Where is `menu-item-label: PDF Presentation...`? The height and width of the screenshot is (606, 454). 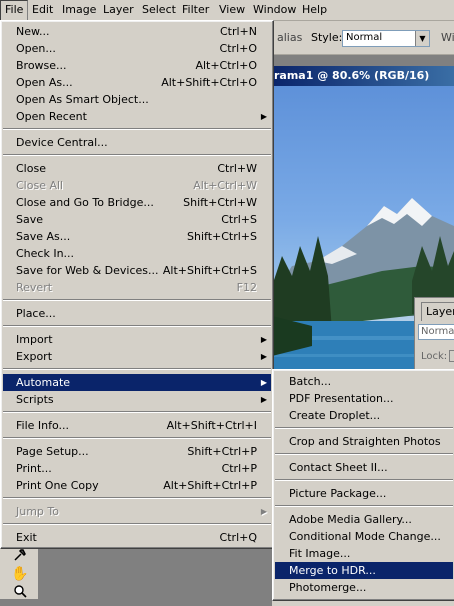 menu-item-label: PDF Presentation... is located at coordinates (341, 398).